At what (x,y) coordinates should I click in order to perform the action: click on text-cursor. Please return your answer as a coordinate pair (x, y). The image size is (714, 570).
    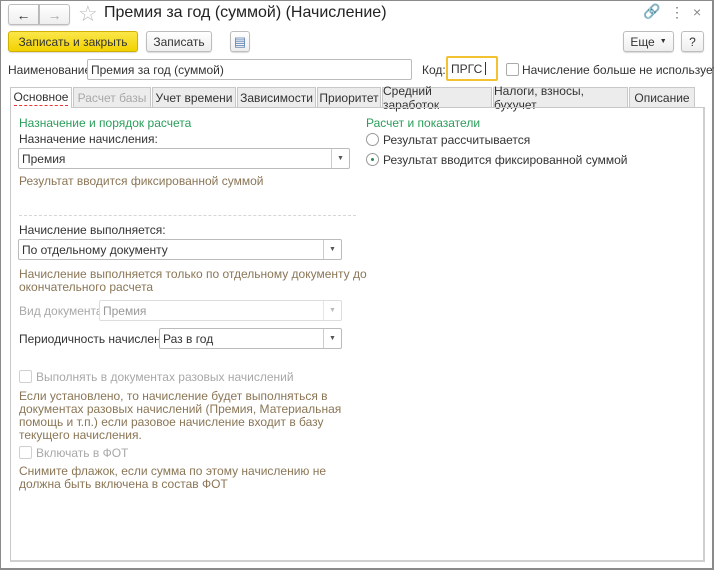
    Looking at the image, I should click on (486, 68).